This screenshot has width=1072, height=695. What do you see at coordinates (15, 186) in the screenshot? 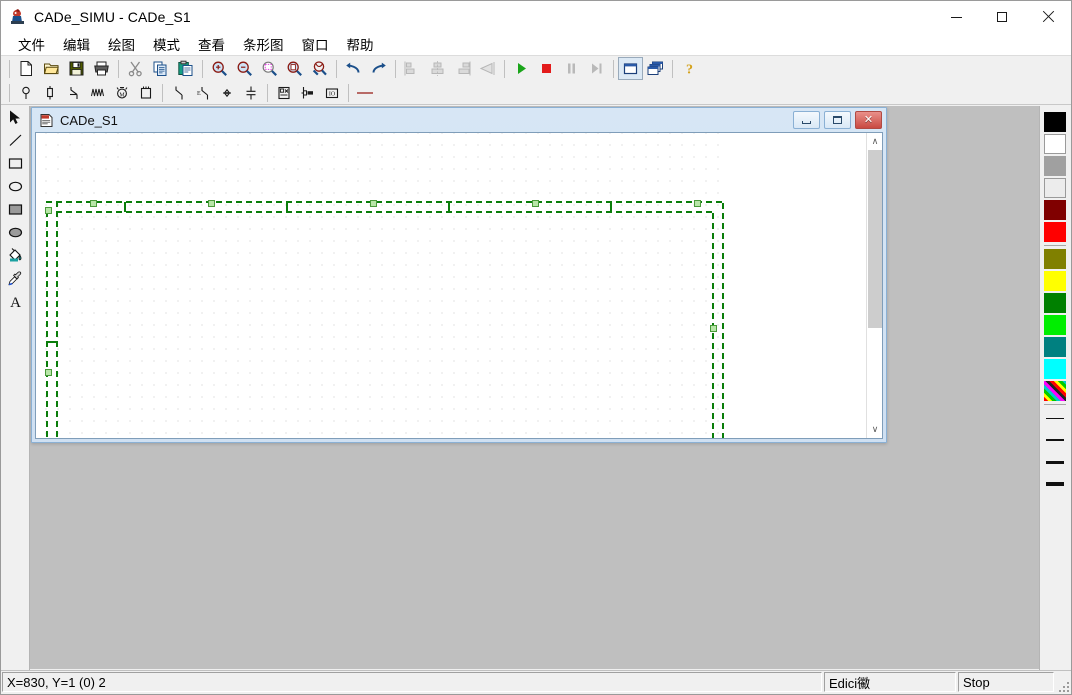
I see `ellipse-outline-tool` at bounding box center [15, 186].